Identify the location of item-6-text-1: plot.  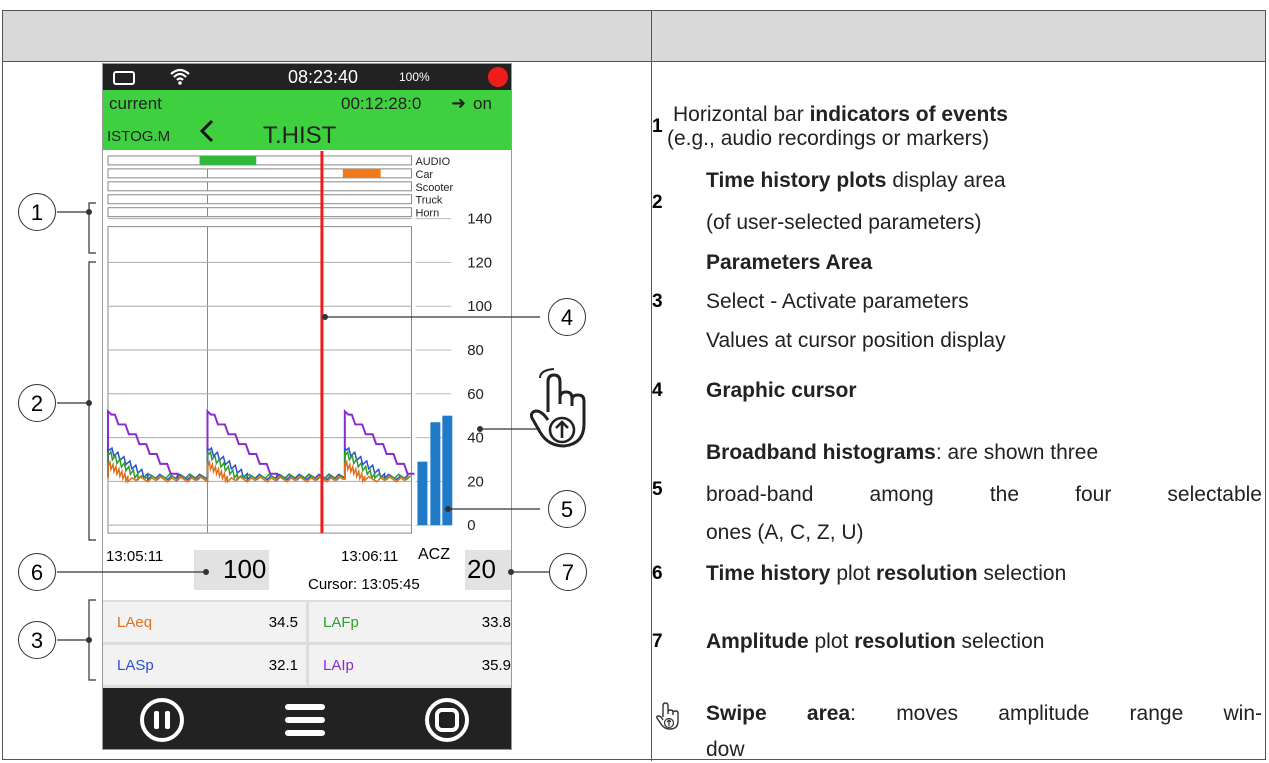
(853, 573).